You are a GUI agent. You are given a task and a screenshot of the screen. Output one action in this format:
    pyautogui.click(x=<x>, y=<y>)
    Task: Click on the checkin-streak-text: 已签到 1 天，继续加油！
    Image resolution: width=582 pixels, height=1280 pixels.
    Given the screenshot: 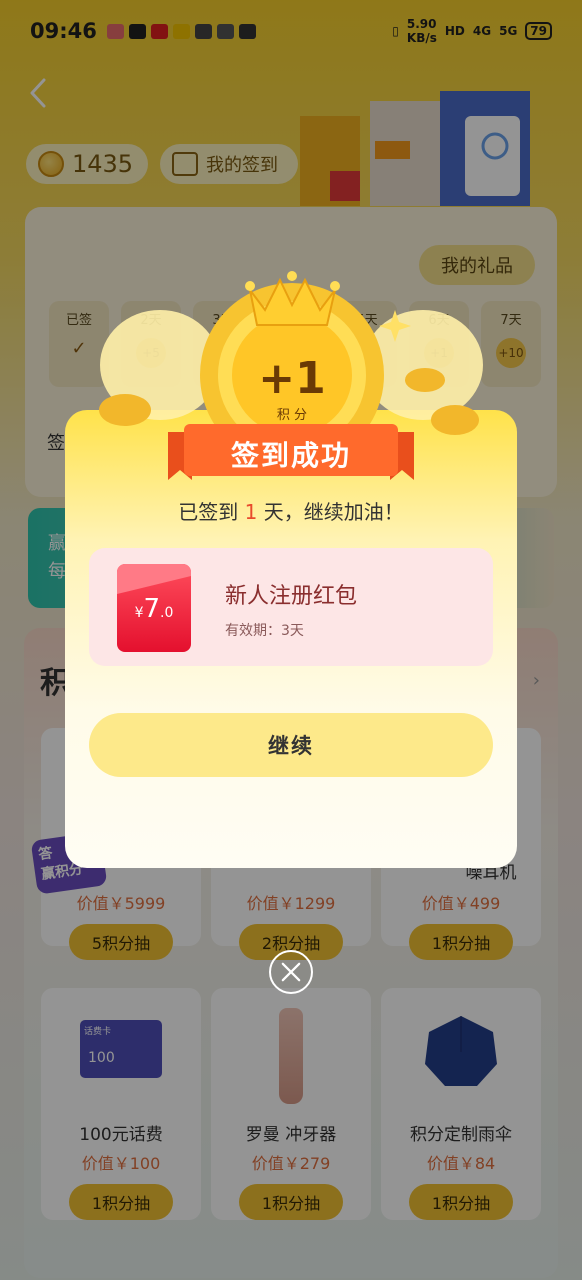 What is the action you would take?
    pyautogui.click(x=291, y=512)
    